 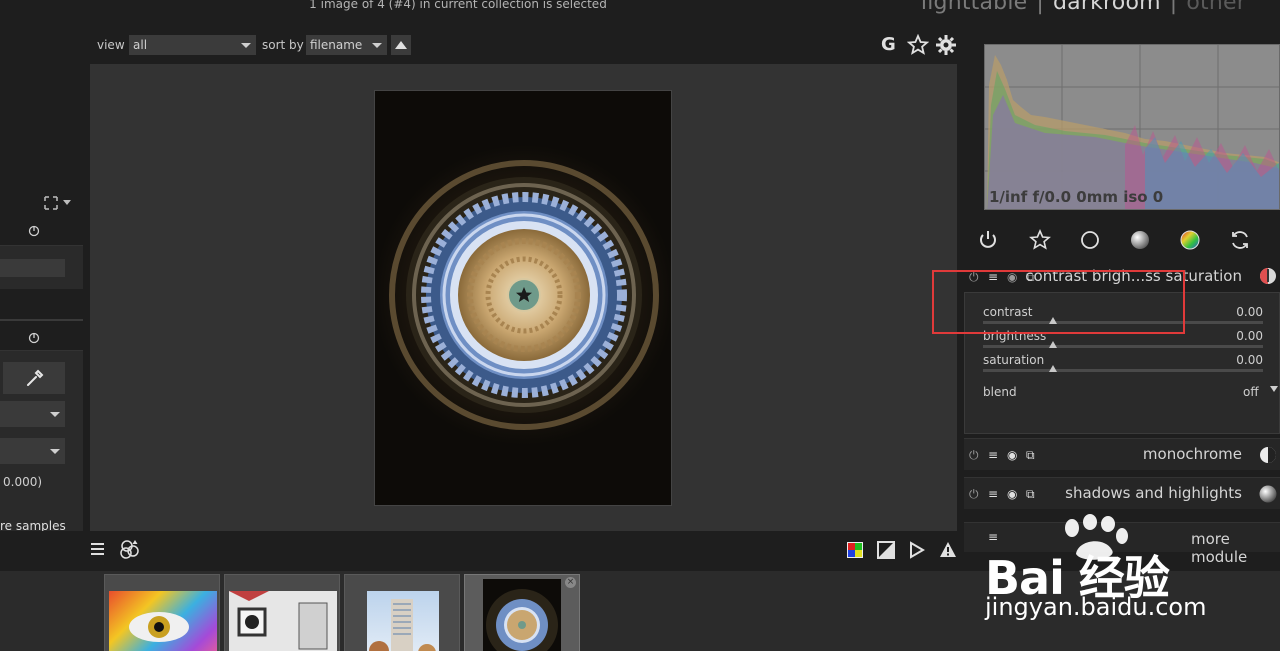 I want to click on color-wheel-icon, so click(x=1190, y=240).